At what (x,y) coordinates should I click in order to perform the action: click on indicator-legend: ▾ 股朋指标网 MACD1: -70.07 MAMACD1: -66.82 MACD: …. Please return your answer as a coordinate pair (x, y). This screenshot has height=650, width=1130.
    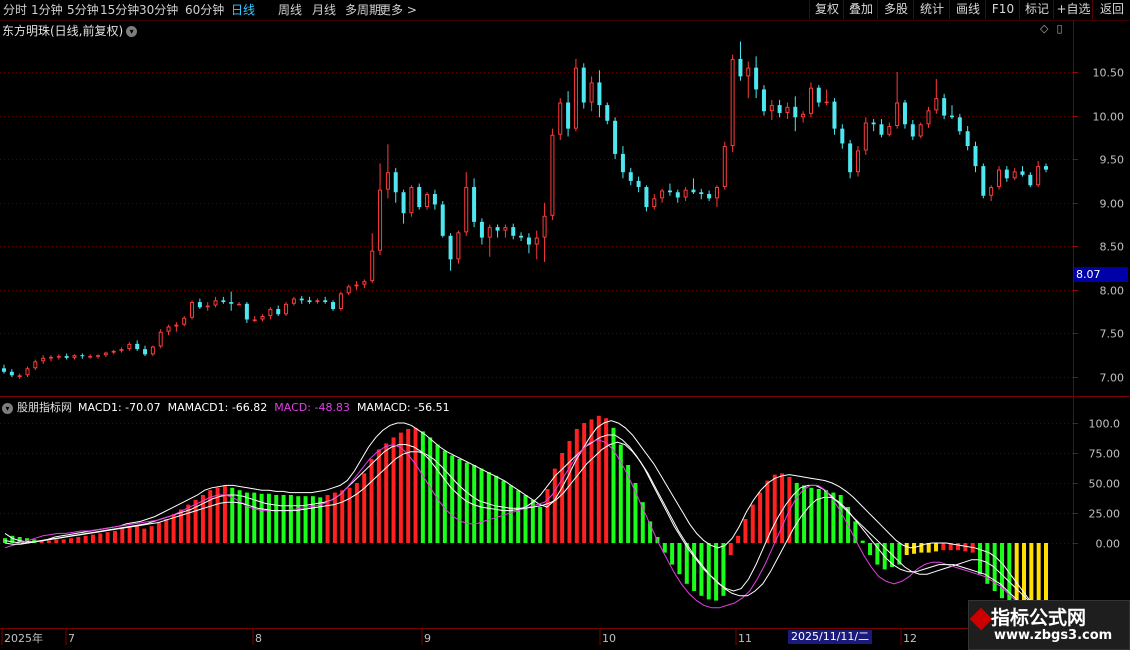
    Looking at the image, I should click on (229, 407).